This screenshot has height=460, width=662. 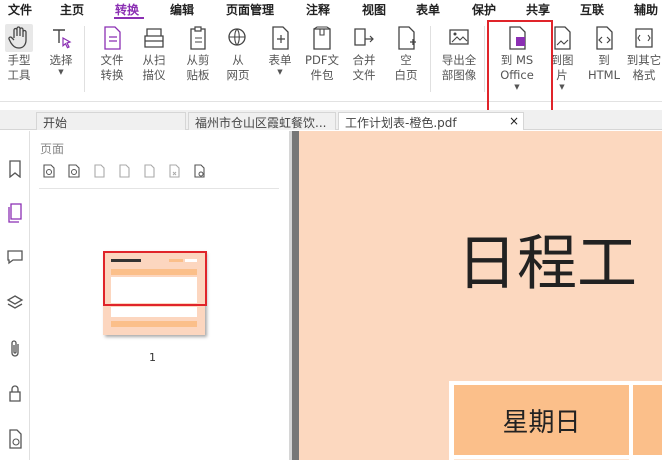 What do you see at coordinates (61, 50) in the screenshot?
I see `select-tool-button: 选择 ▼` at bounding box center [61, 50].